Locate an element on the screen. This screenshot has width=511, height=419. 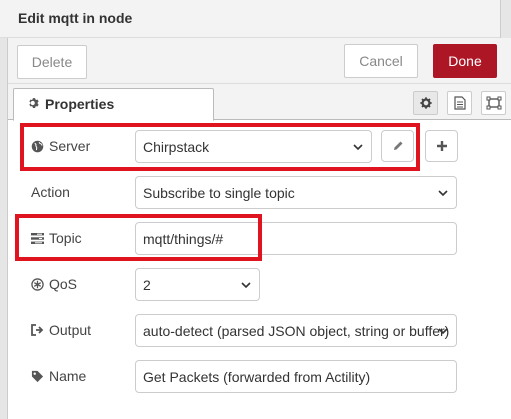
delete-button: Delete is located at coordinates (52, 62).